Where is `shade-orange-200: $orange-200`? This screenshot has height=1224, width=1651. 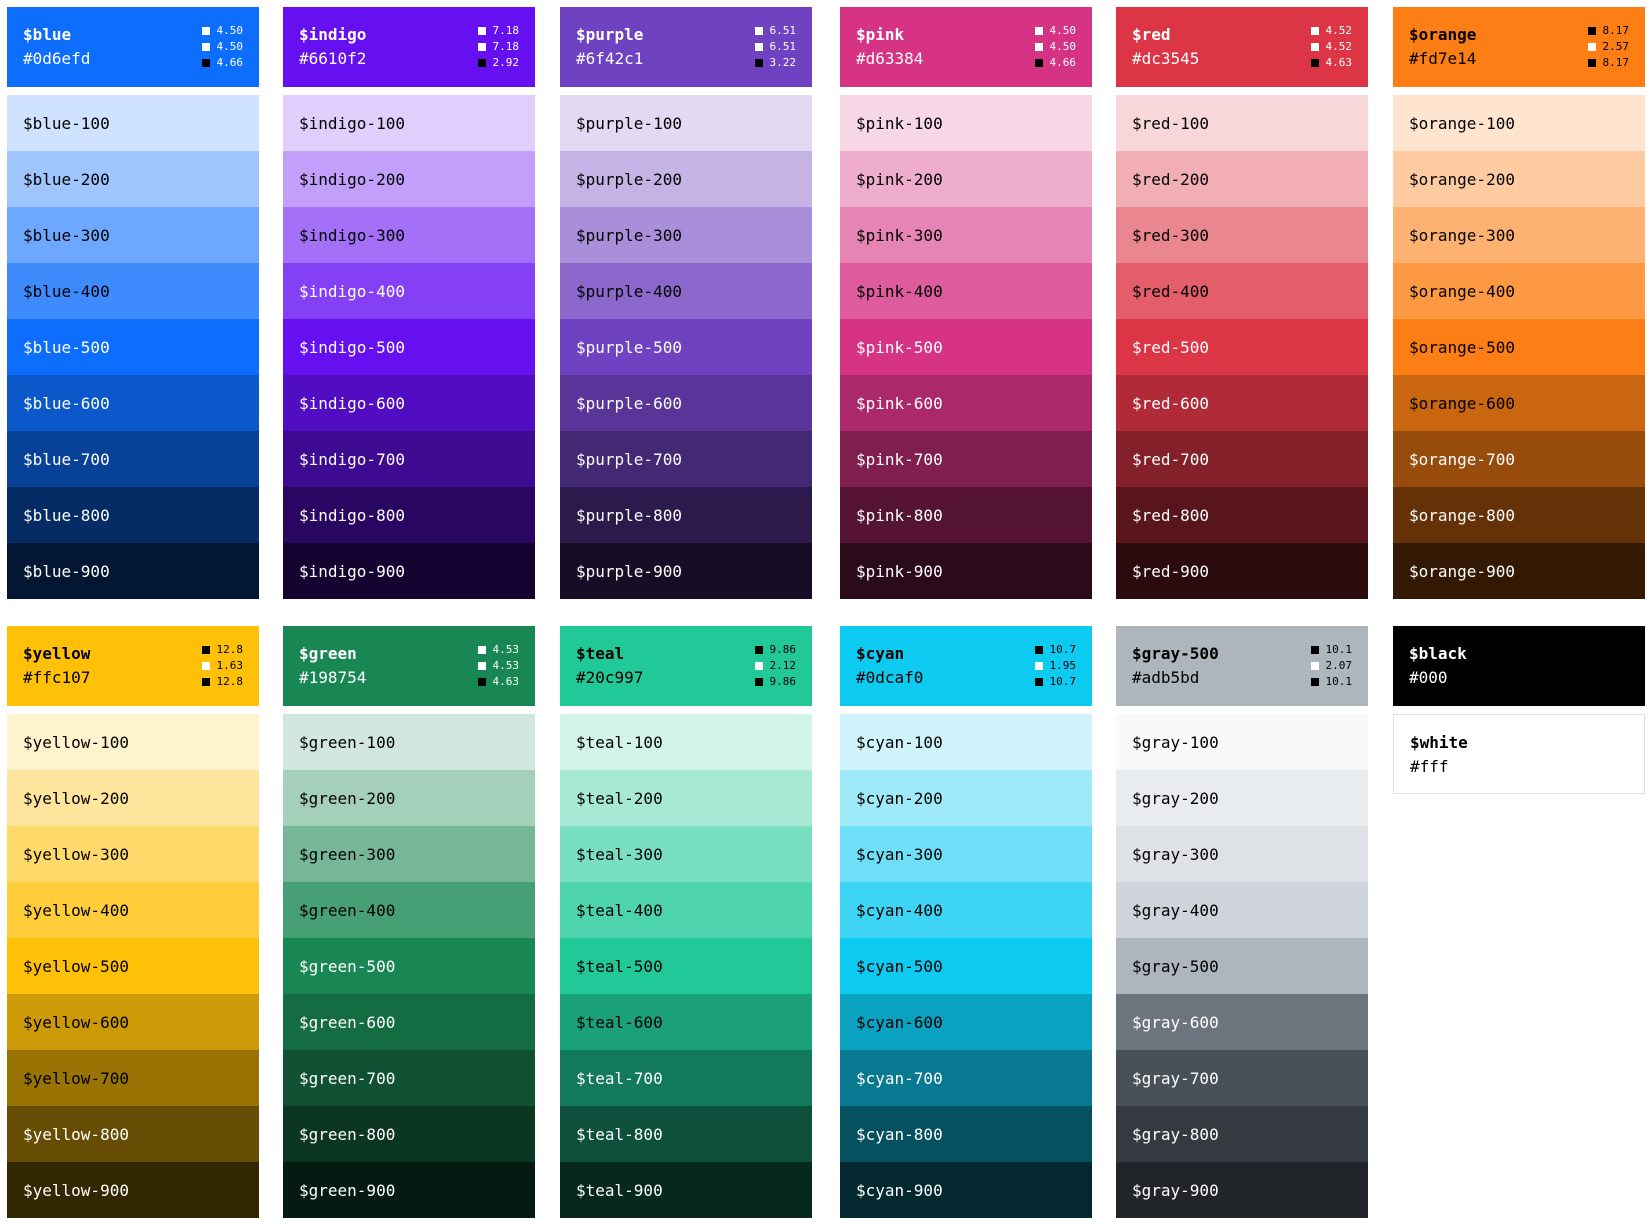 shade-orange-200: $orange-200 is located at coordinates (1519, 179).